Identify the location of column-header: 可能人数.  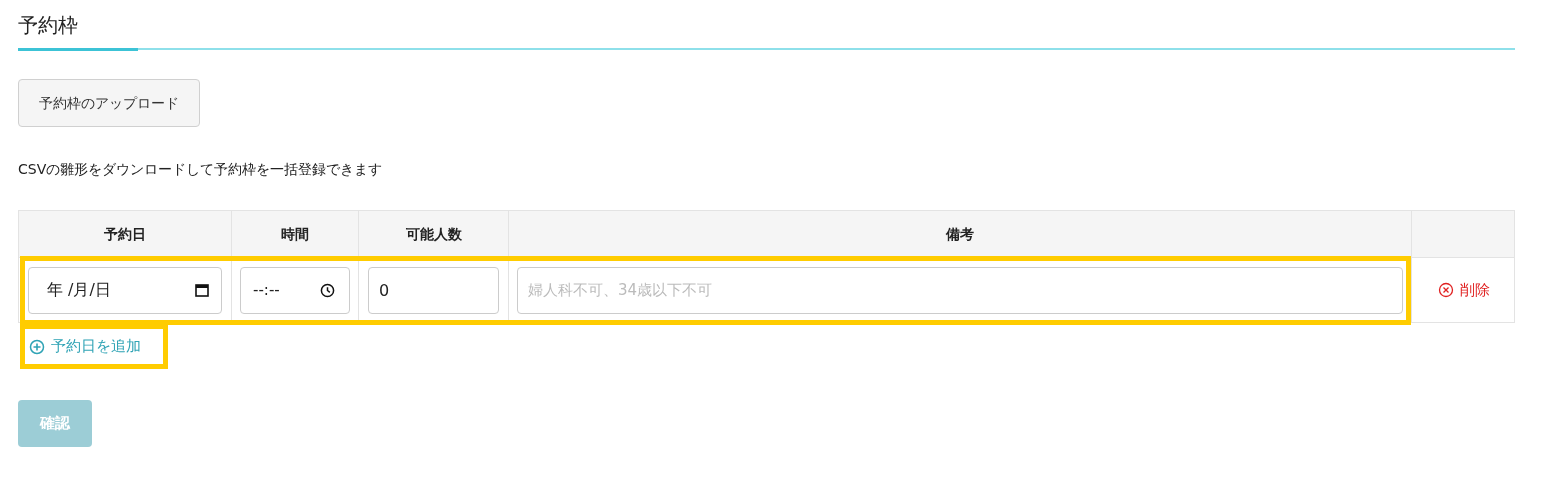
(433, 234).